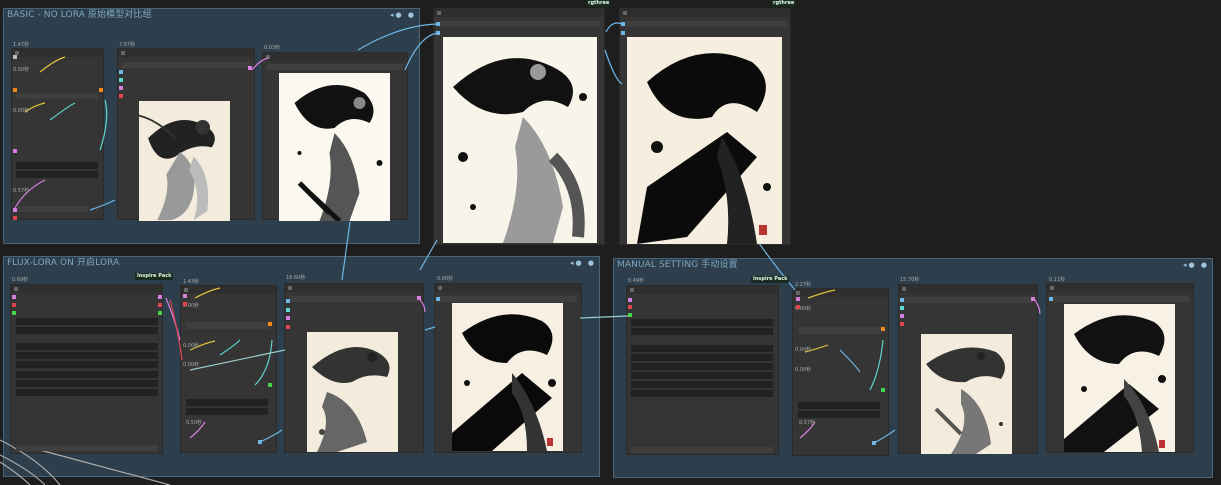 The width and height of the screenshot is (1221, 485). Describe the element at coordinates (21, 70) in the screenshot. I see `node-timing: 0.00秒` at that location.